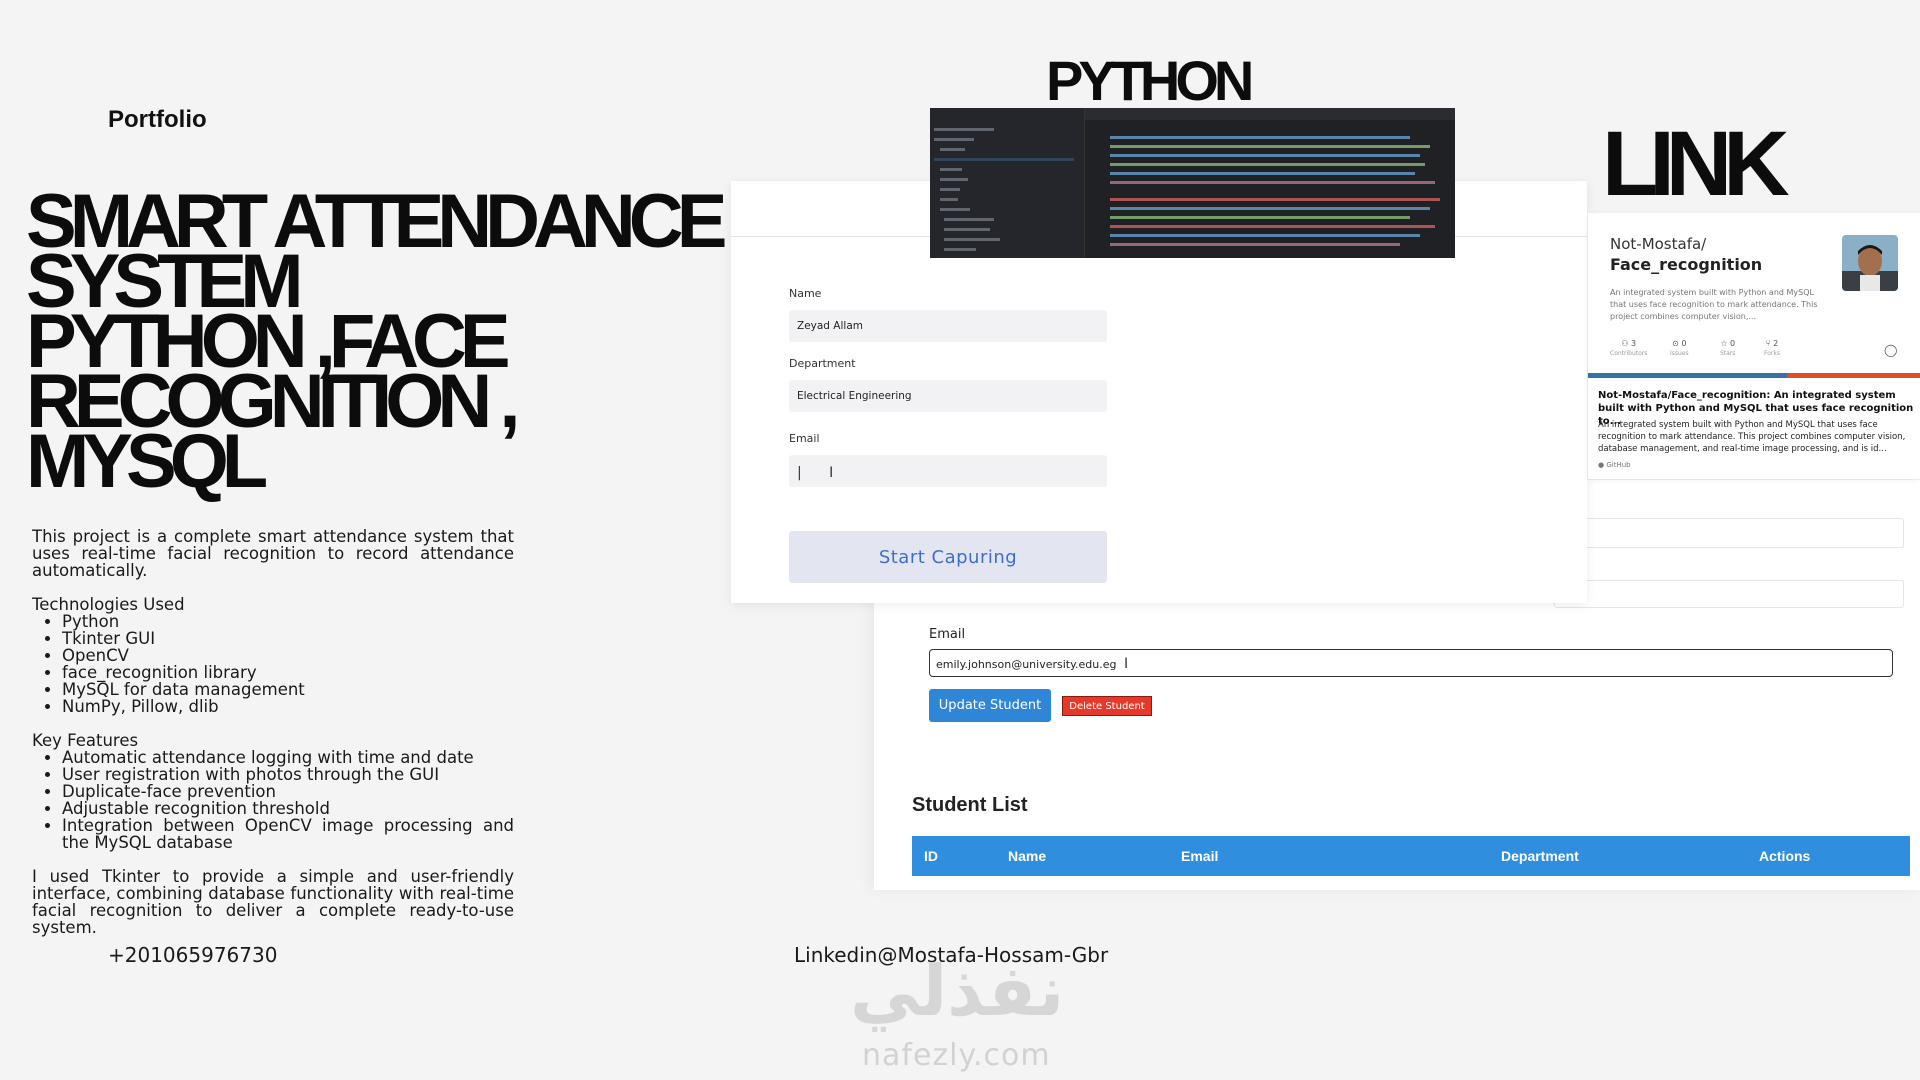 The image size is (1920, 1080). What do you see at coordinates (1601, 465) in the screenshot?
I see `github-icon: ●` at bounding box center [1601, 465].